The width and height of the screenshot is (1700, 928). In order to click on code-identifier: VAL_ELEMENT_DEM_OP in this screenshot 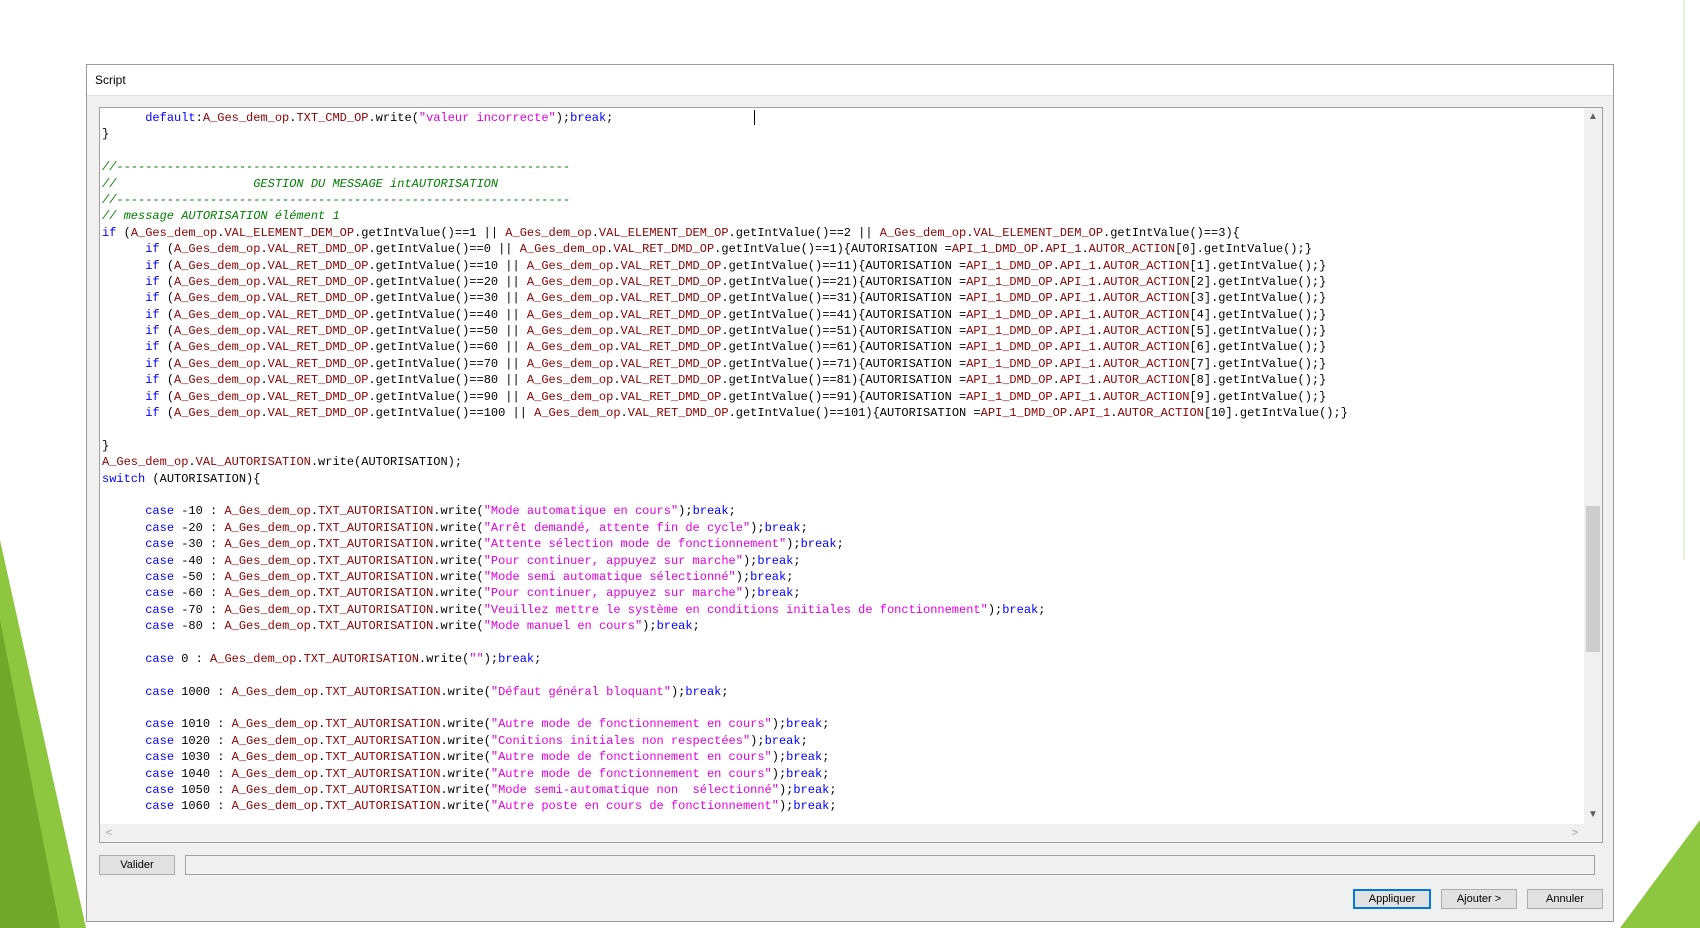, I will do `click(289, 232)`.